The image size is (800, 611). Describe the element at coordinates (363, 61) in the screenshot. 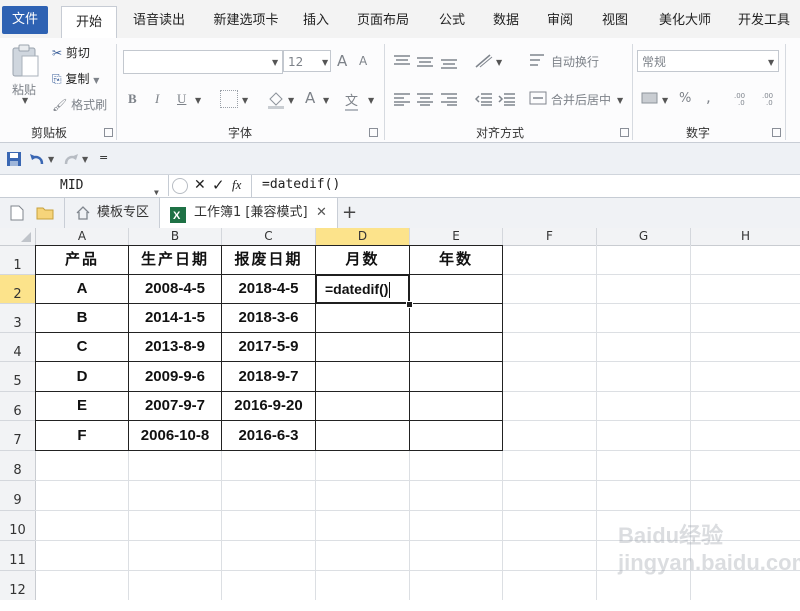

I see `shrink-font-button: A` at that location.